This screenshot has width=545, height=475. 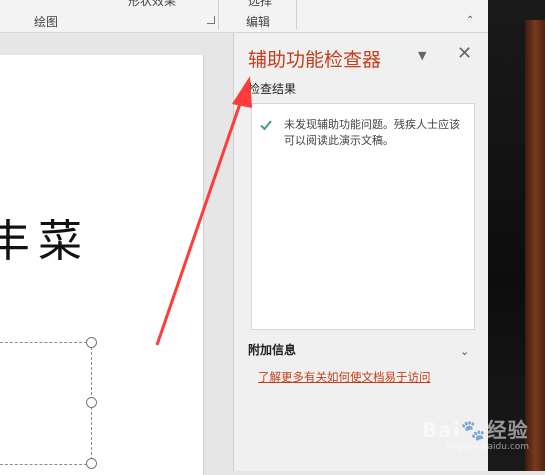 What do you see at coordinates (470, 20) in the screenshot?
I see `collapse-ribbon-icon: ⌃` at bounding box center [470, 20].